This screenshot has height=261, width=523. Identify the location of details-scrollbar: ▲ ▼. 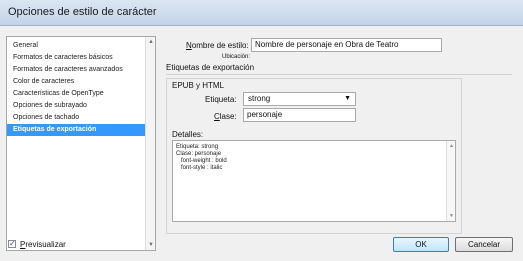
(450, 181).